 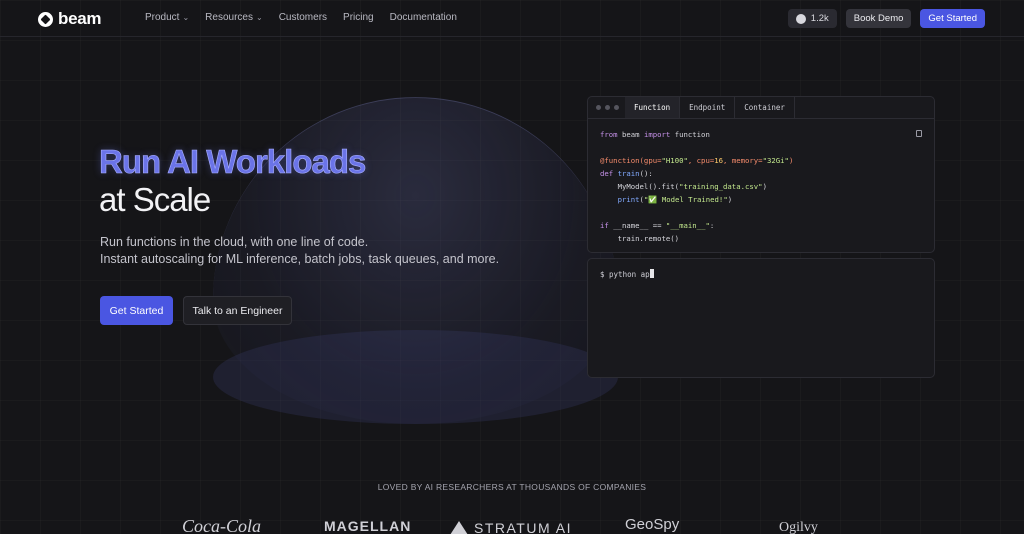 I want to click on nav-actions: 1.2k Book Demo Get Started, so click(x=886, y=18).